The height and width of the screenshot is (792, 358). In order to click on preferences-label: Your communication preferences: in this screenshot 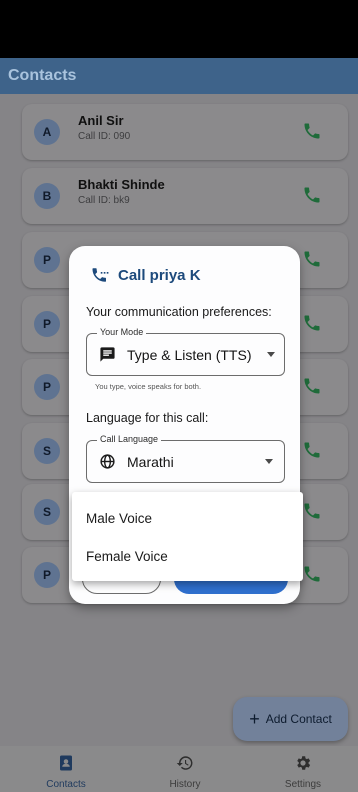, I will do `click(179, 312)`.